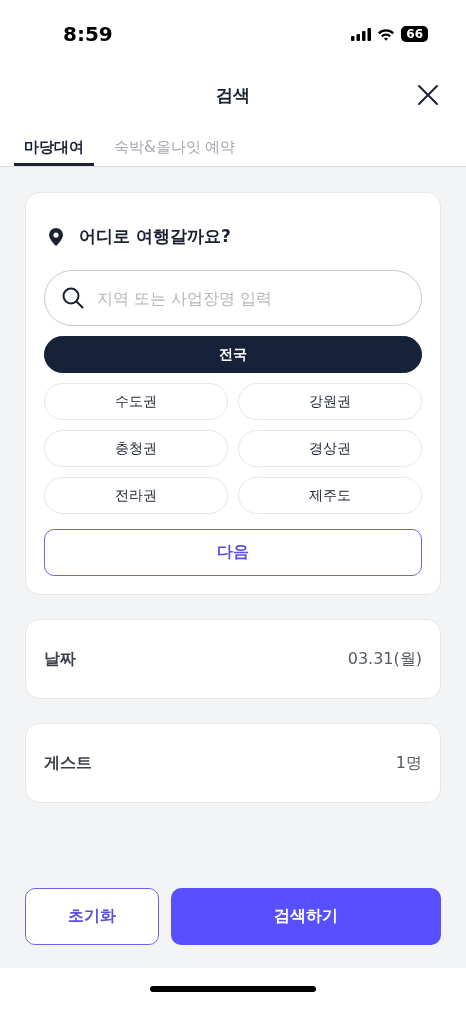  Describe the element at coordinates (136, 495) in the screenshot. I see `region-chip: 전라권` at that location.